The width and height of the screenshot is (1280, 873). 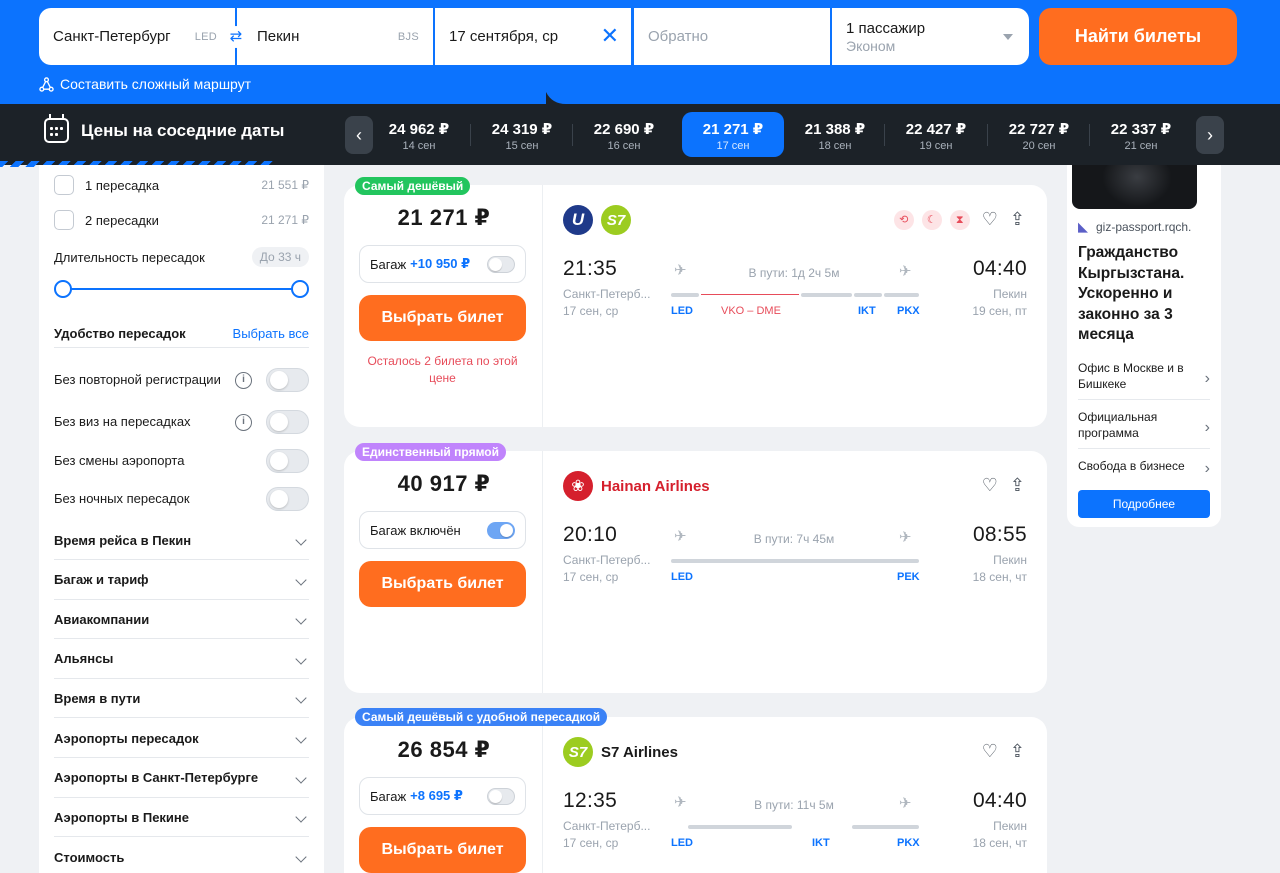 I want to click on filter-section: Аэропорты в Пекине, so click(x=181, y=818).